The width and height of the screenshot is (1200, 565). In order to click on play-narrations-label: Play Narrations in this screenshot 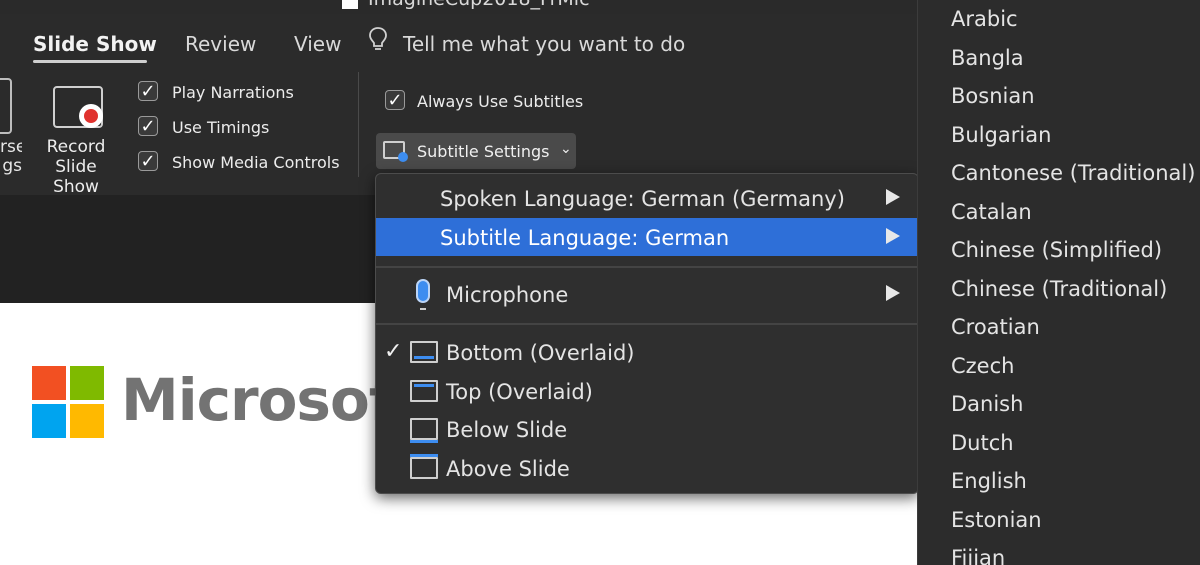, I will do `click(233, 92)`.